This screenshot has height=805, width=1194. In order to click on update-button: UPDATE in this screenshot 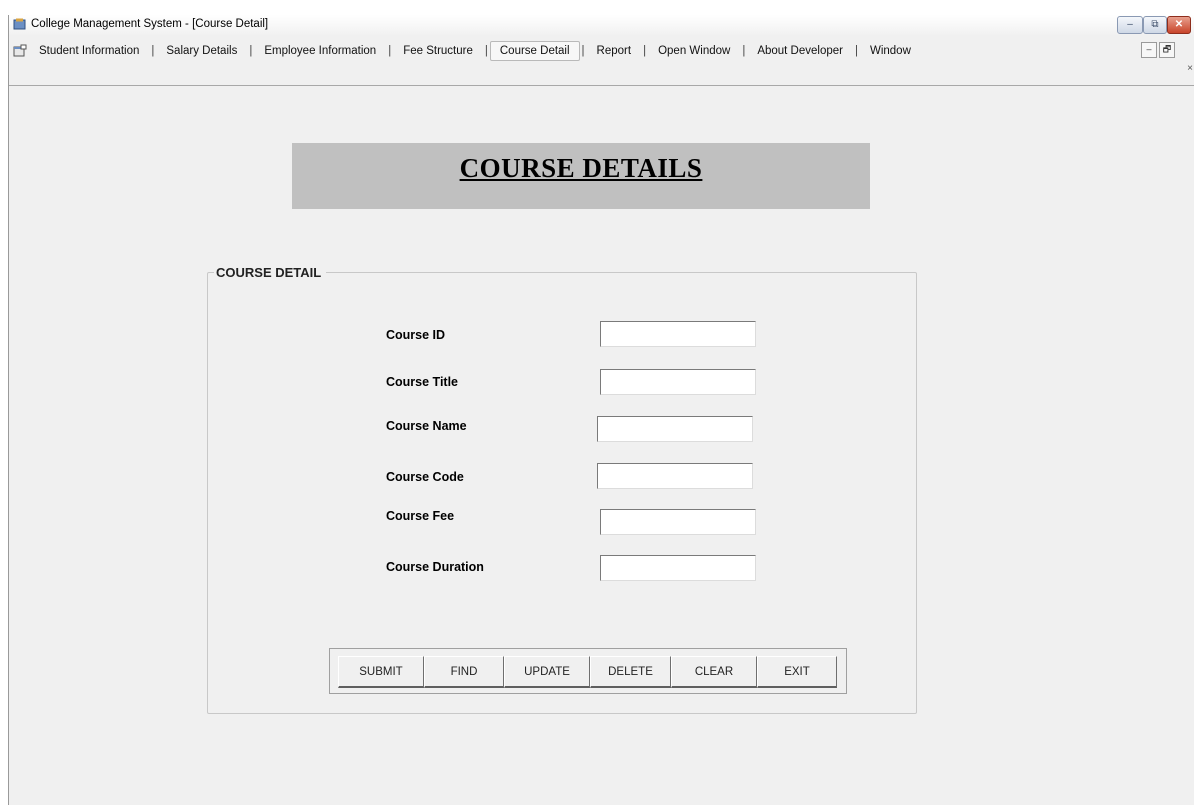, I will do `click(547, 672)`.